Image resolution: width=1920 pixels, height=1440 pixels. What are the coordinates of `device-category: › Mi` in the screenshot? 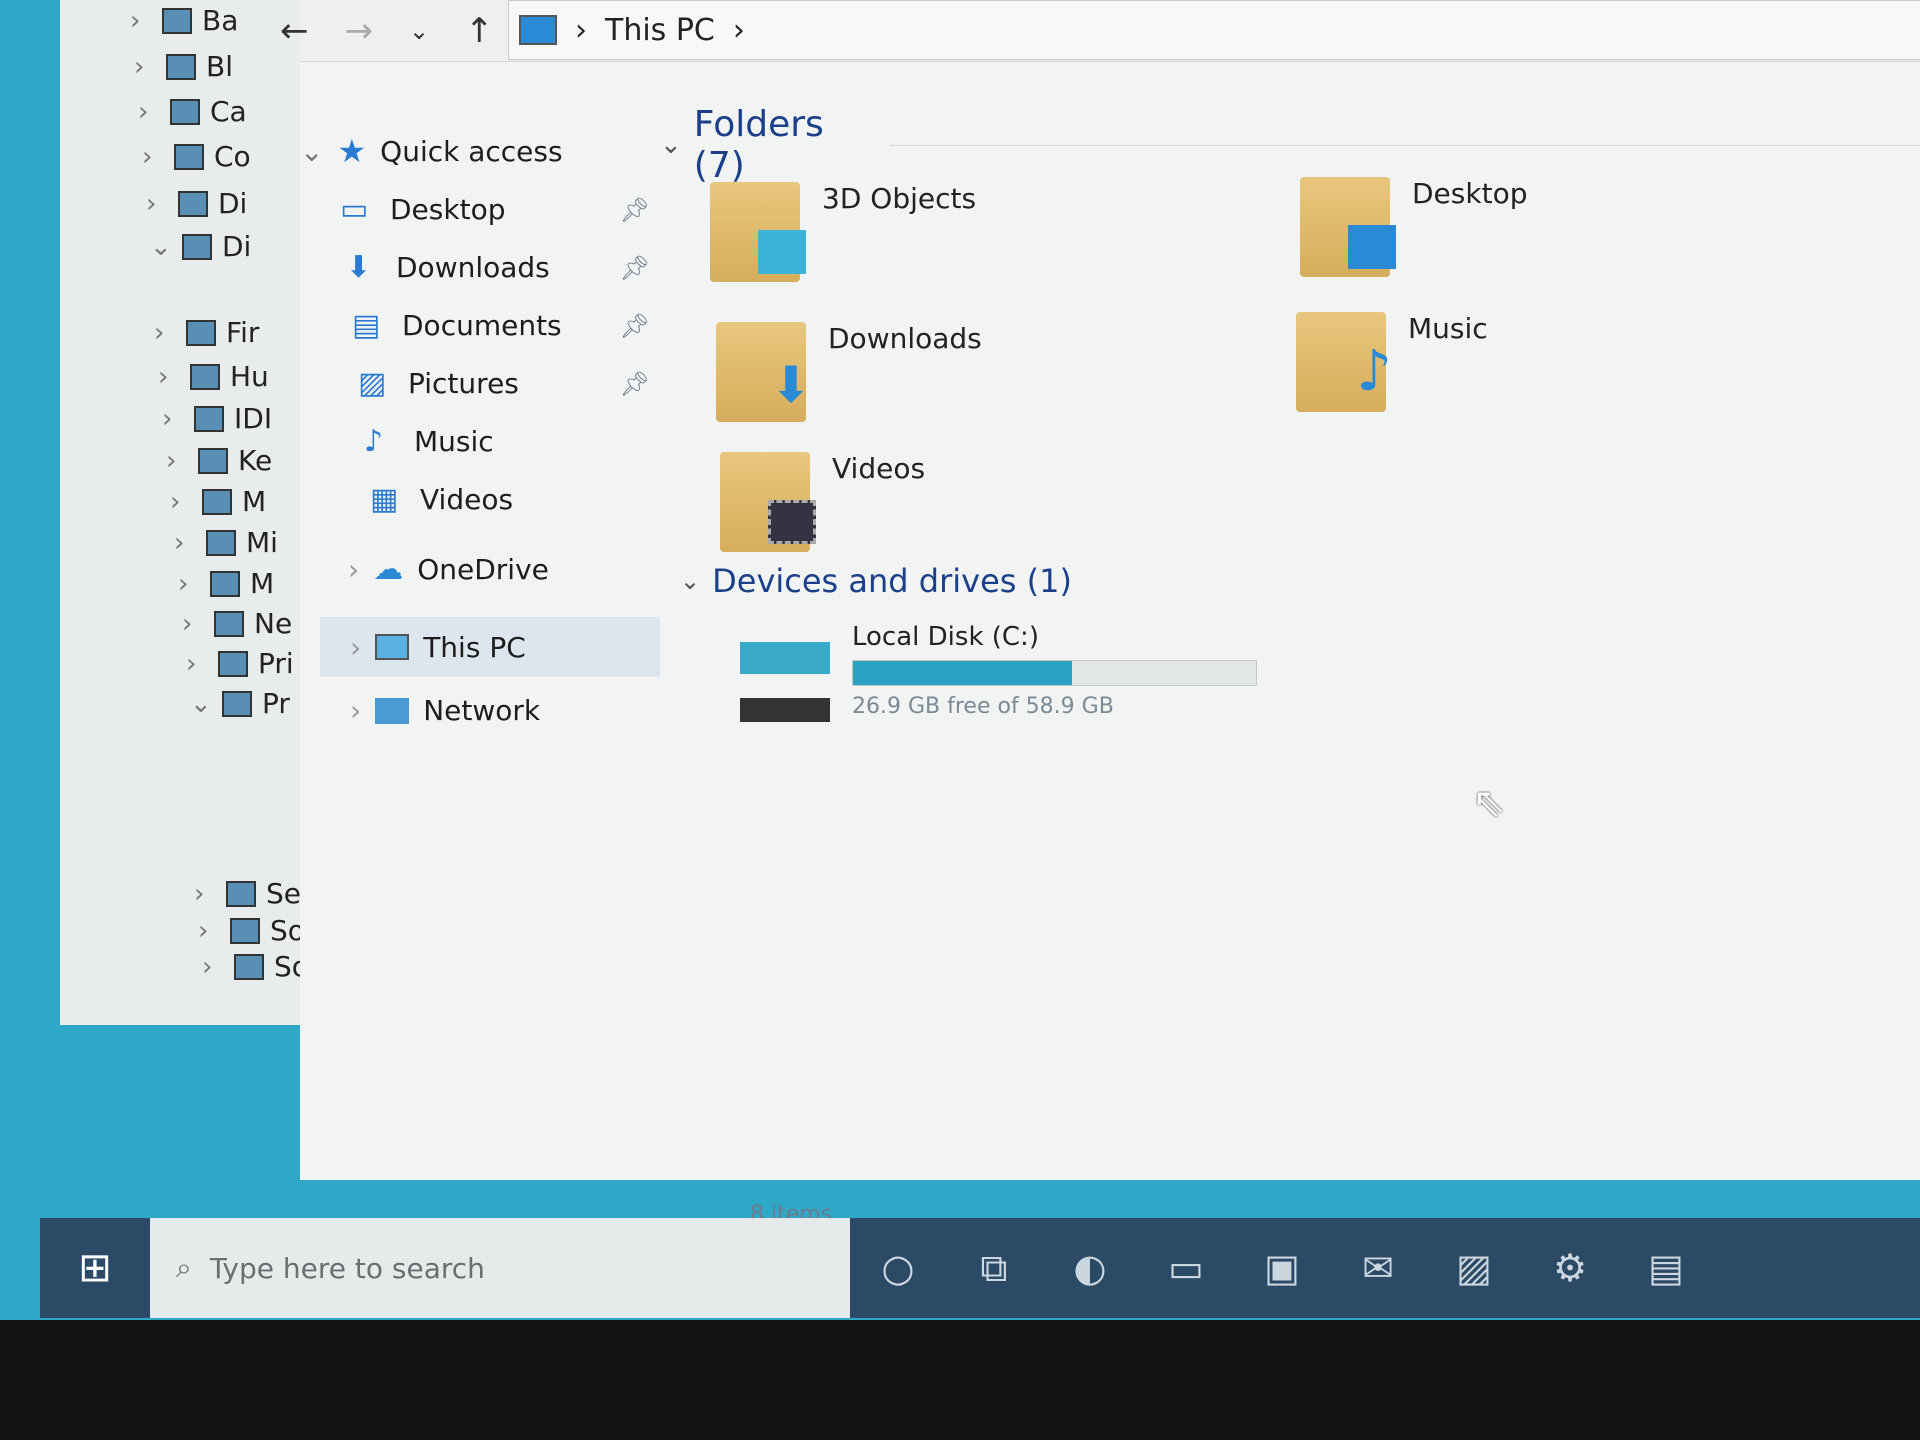 It's located at (226, 542).